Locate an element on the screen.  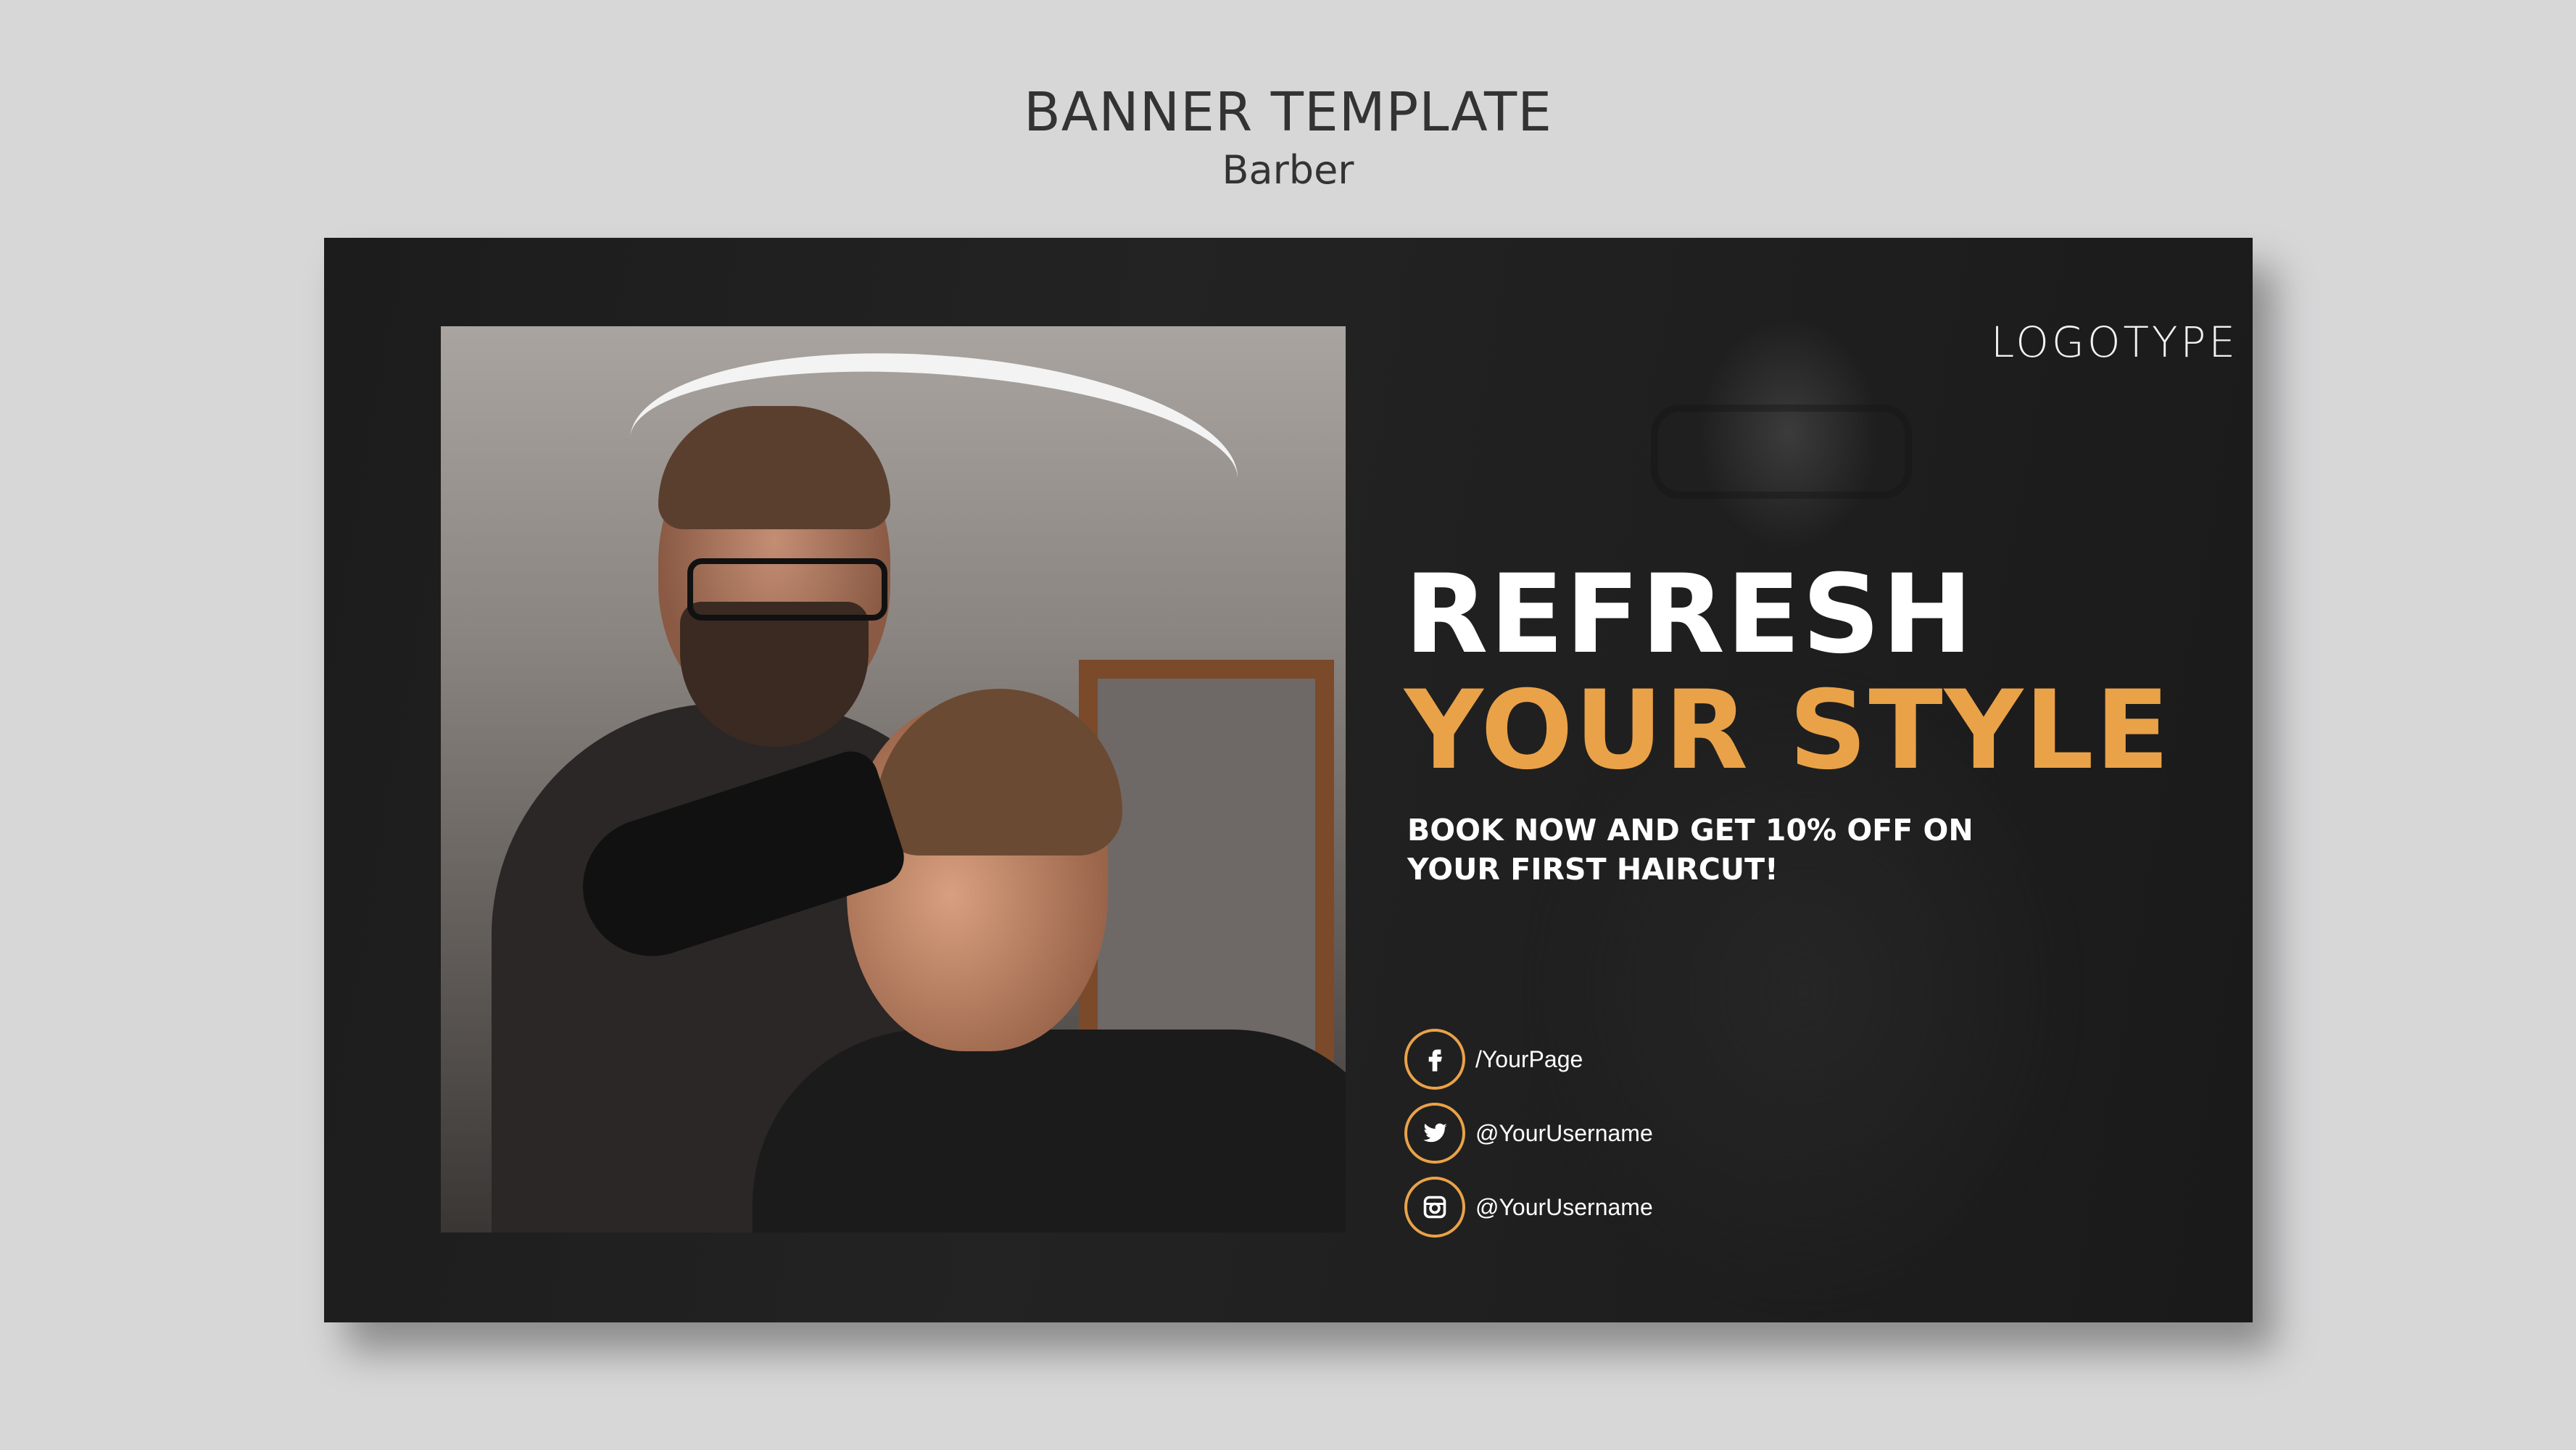
logotype: LOGOTYPE is located at coordinates (2115, 342).